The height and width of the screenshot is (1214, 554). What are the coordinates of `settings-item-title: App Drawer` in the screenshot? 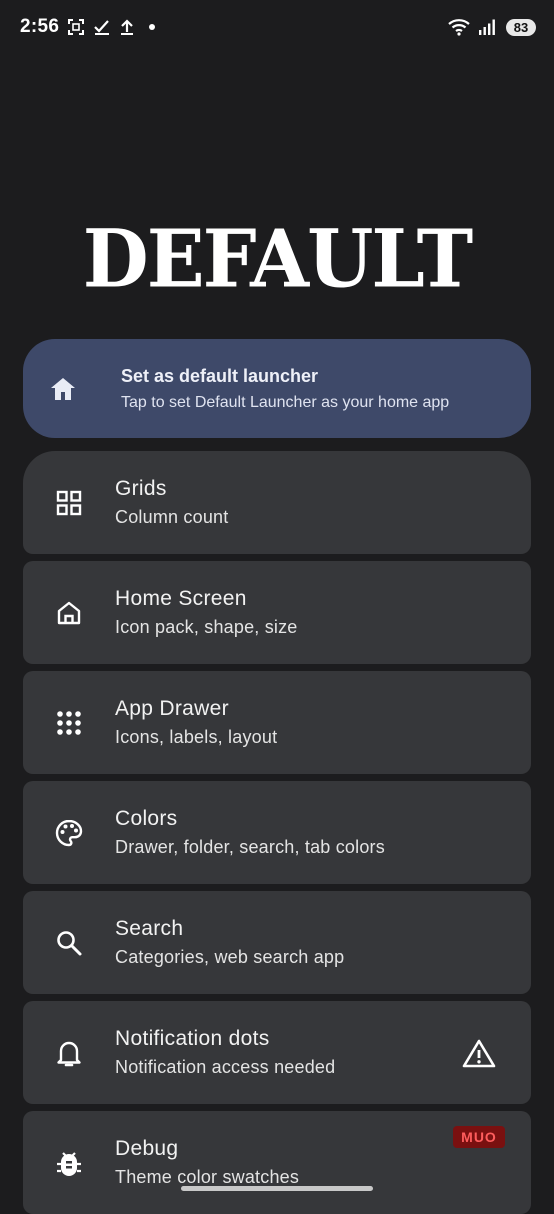 It's located at (172, 708).